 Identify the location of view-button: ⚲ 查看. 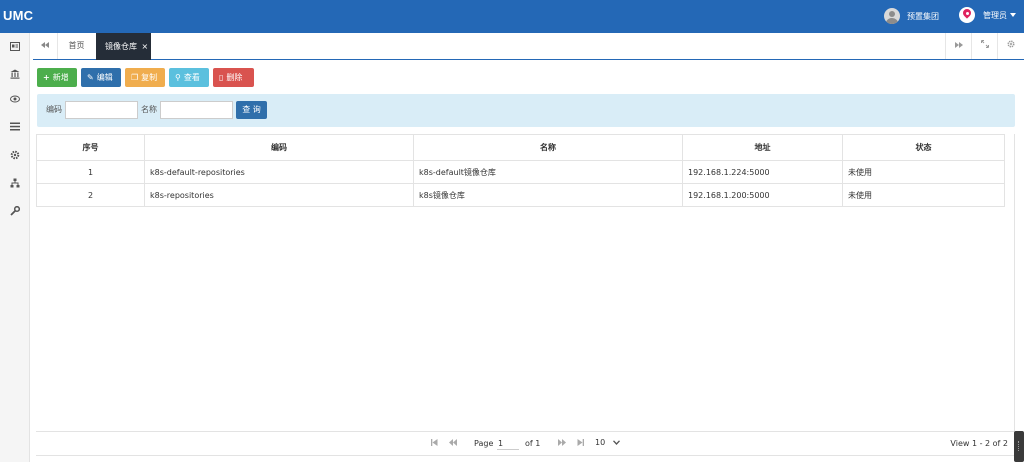
(189, 77).